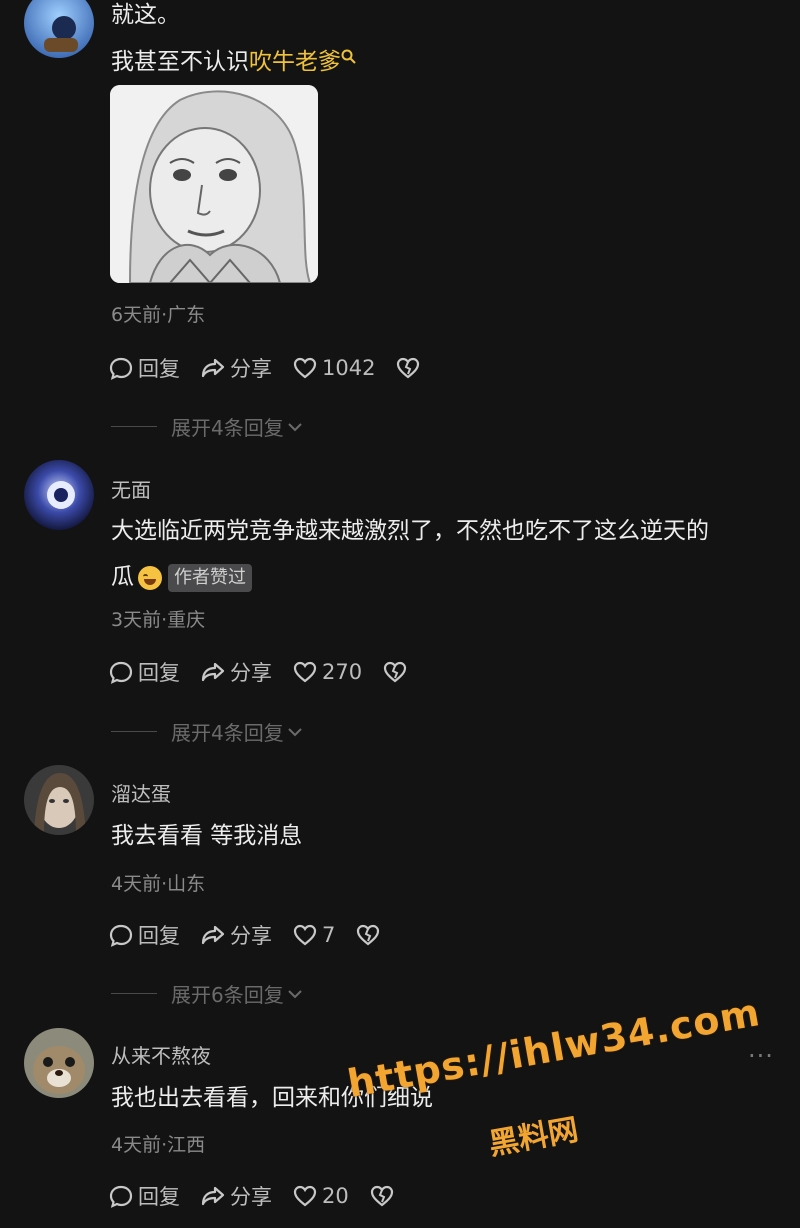  Describe the element at coordinates (161, 1054) in the screenshot. I see `username: 从来不熬夜` at that location.